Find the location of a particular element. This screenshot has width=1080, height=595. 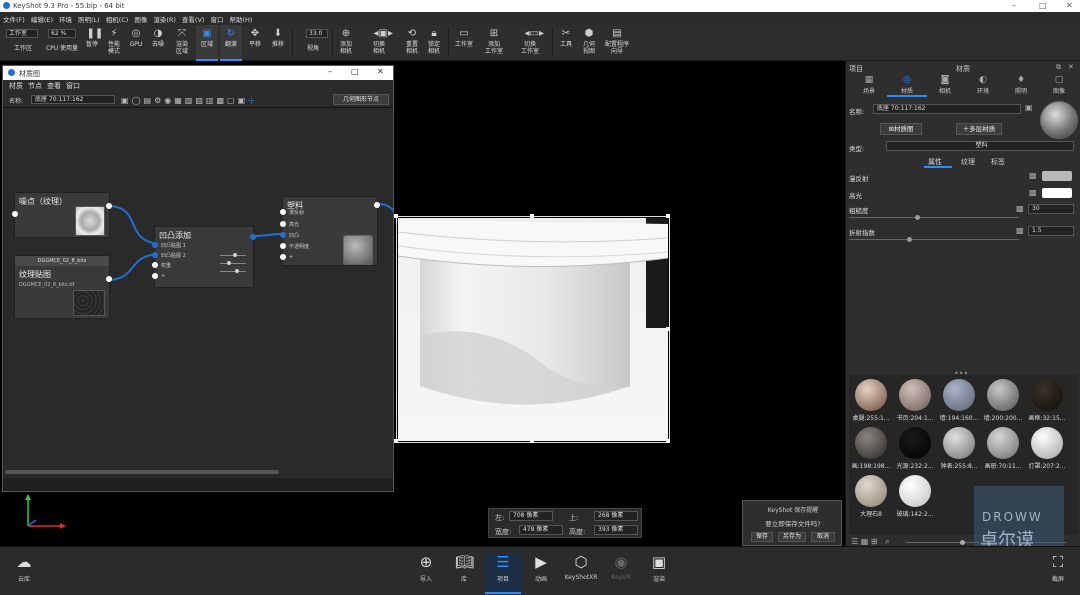

gpu-button: ◎ GPU is located at coordinates (136, 43).